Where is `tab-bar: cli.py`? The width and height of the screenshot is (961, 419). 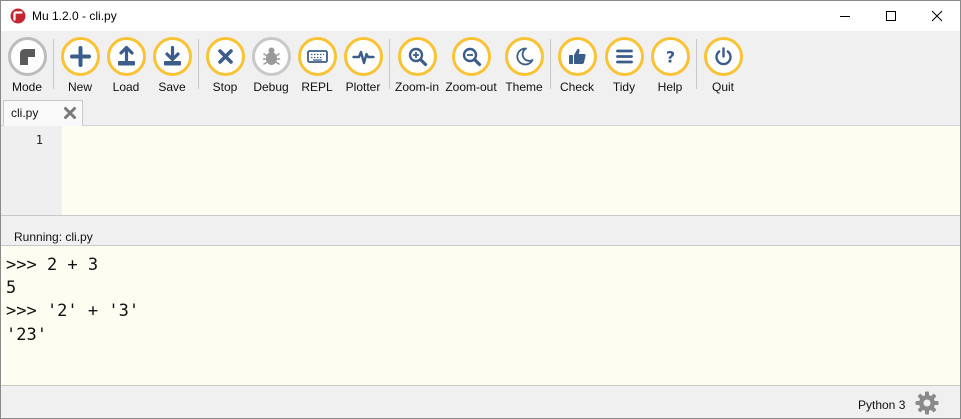 tab-bar: cli.py is located at coordinates (480, 111).